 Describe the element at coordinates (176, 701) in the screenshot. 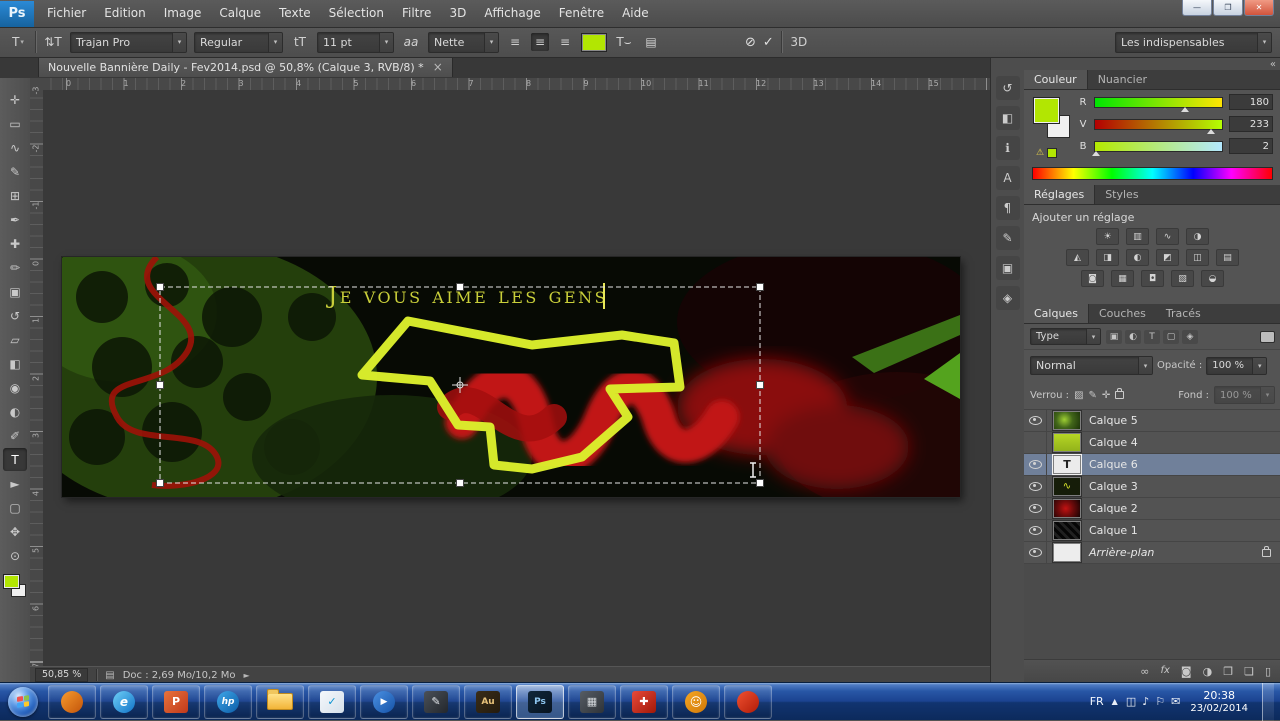

I see `taskbar-powerpoint-icon: P` at that location.